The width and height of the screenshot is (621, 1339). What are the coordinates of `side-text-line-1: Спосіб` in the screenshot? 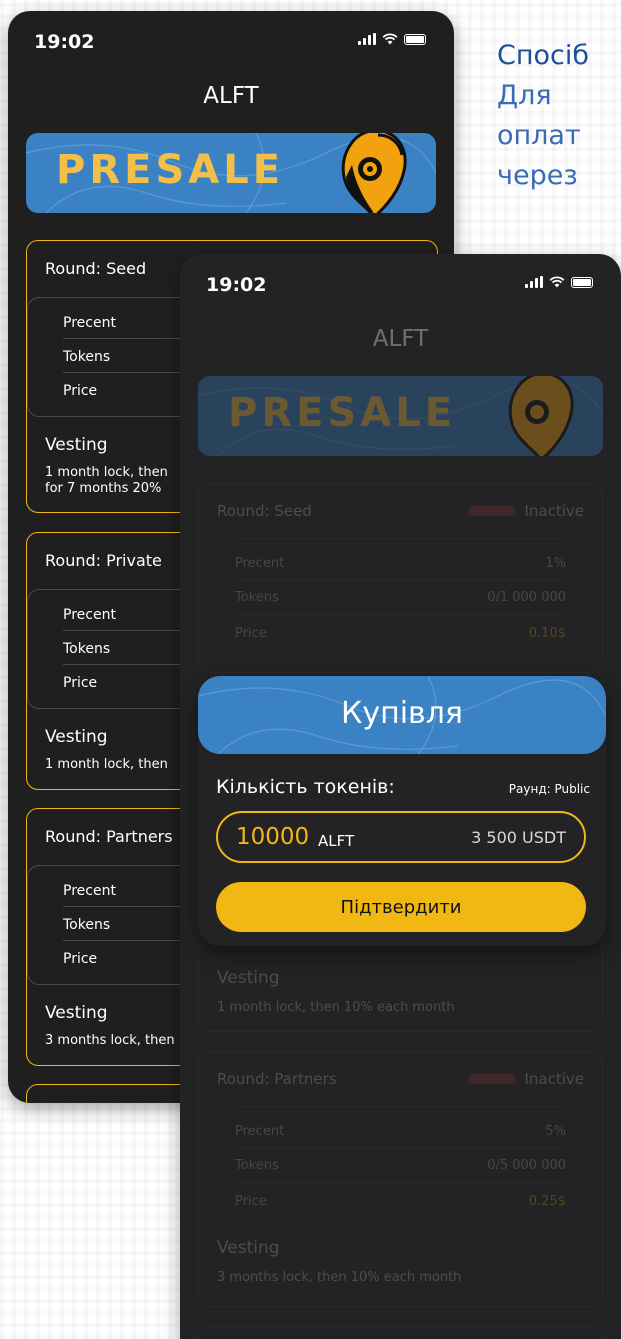 It's located at (543, 55).